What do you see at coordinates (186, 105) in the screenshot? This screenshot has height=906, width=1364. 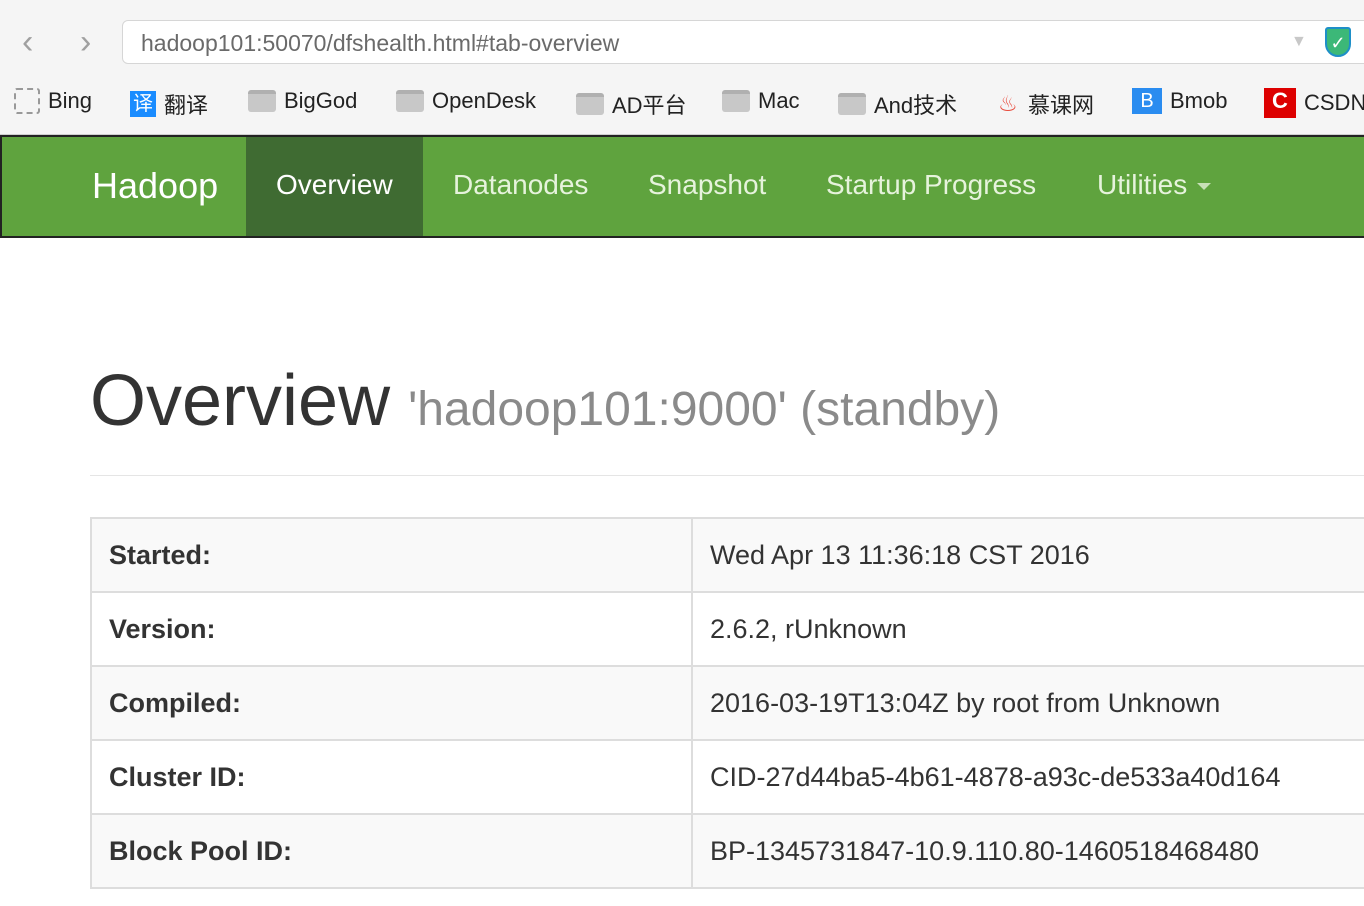 I see `bookmark-label: 翻译` at bounding box center [186, 105].